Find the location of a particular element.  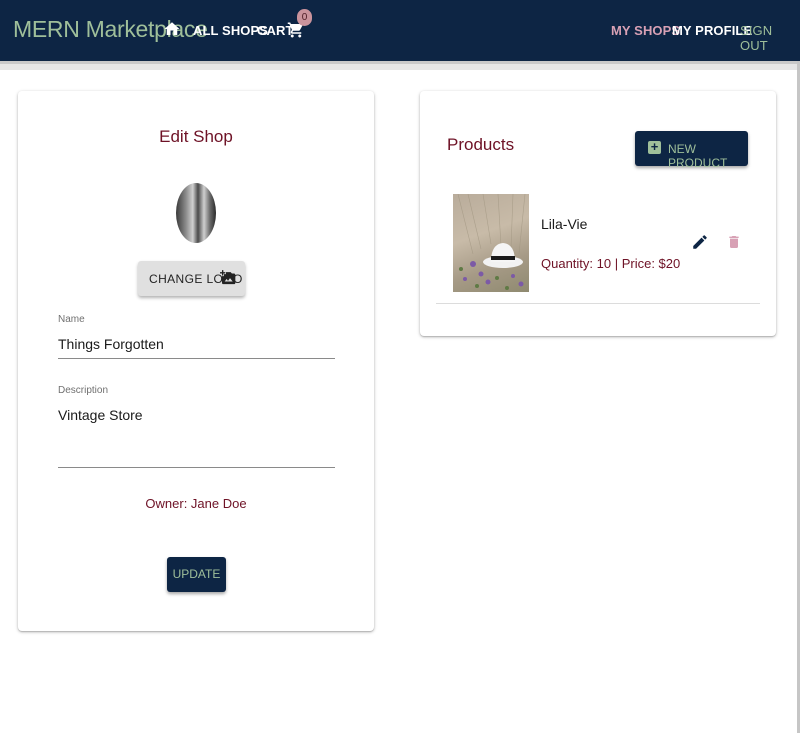

name-field-value: Things Forgotten is located at coordinates (111, 344).